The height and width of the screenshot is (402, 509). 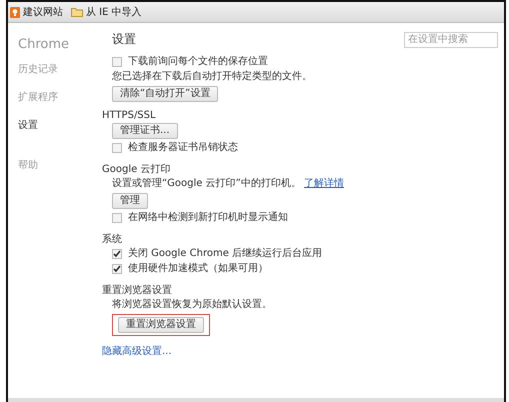 What do you see at coordinates (44, 44) in the screenshot?
I see `sidebar-title: Chrome` at bounding box center [44, 44].